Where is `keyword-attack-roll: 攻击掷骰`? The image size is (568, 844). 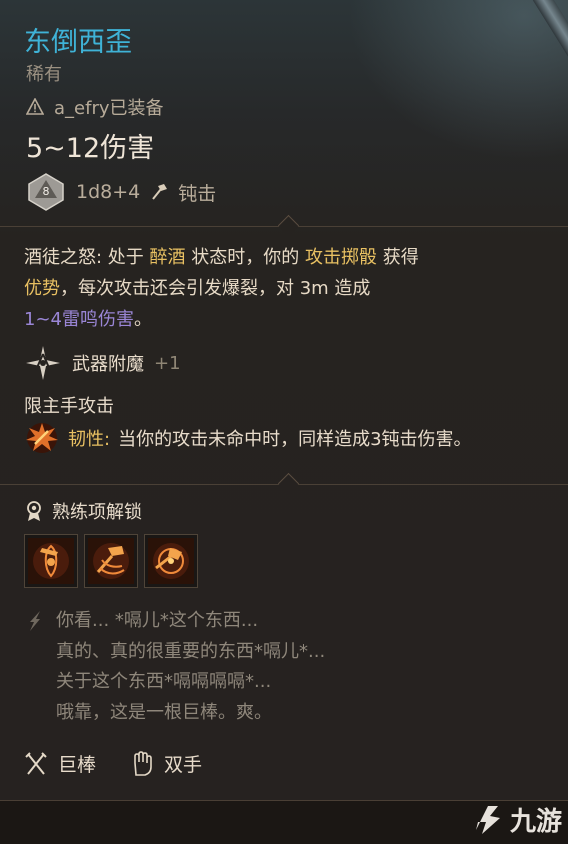 keyword-attack-roll: 攻击掷骰 is located at coordinates (341, 257).